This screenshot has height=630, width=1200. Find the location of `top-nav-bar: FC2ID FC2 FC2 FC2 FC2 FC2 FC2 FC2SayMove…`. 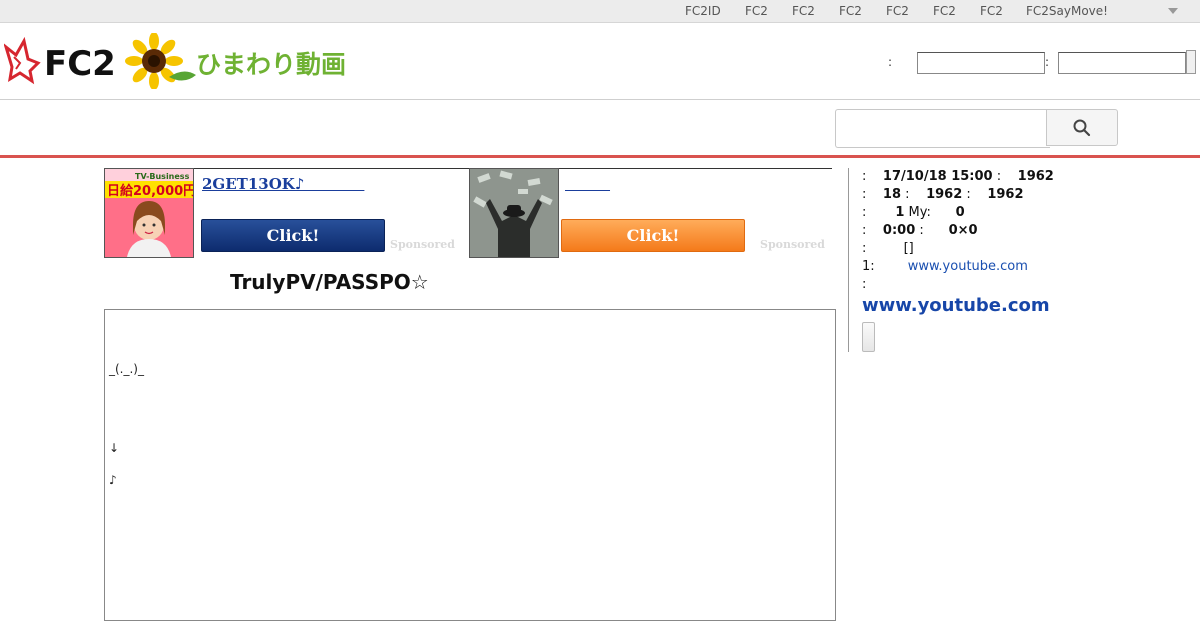

top-nav-bar: FC2ID FC2 FC2 FC2 FC2 FC2 FC2 FC2SayMove… is located at coordinates (600, 11).